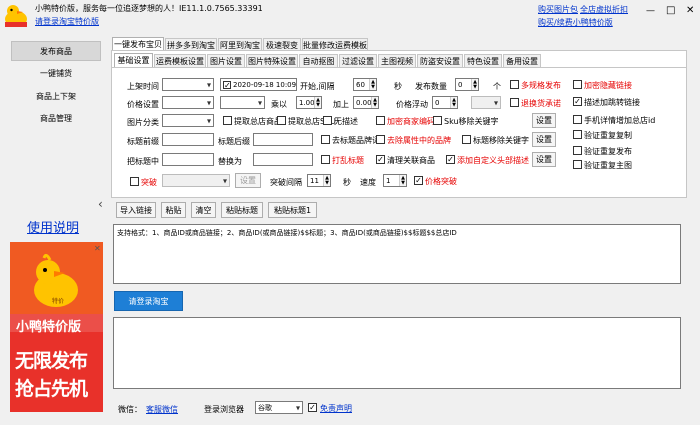 The image size is (700, 425). I want to click on subtab-image: 图片设置, so click(226, 60).